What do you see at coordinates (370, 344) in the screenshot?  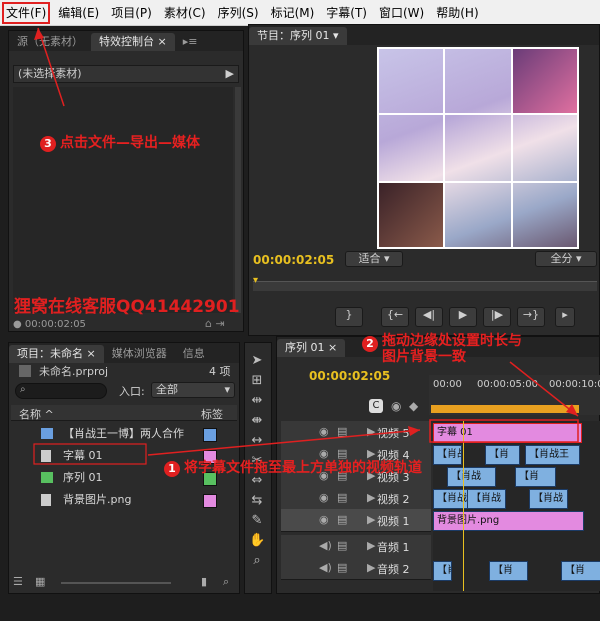 I see `step-number-badge: 2` at bounding box center [370, 344].